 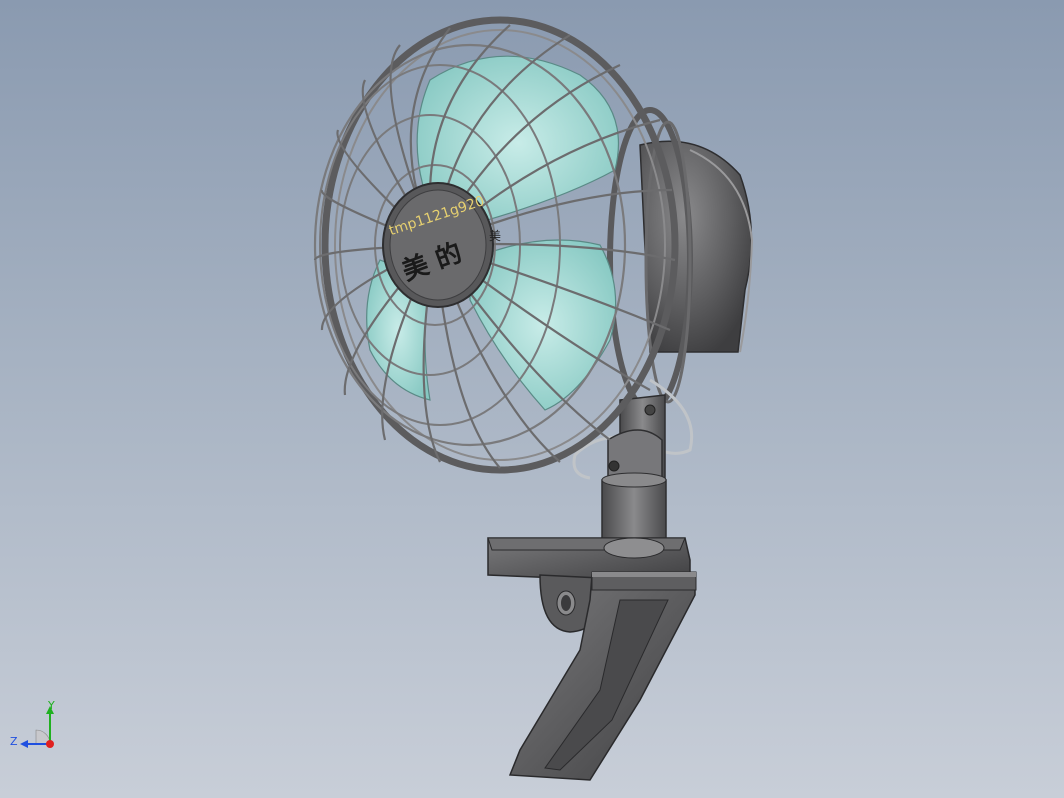 I want to click on y-axis-label: Y, so click(x=51, y=705).